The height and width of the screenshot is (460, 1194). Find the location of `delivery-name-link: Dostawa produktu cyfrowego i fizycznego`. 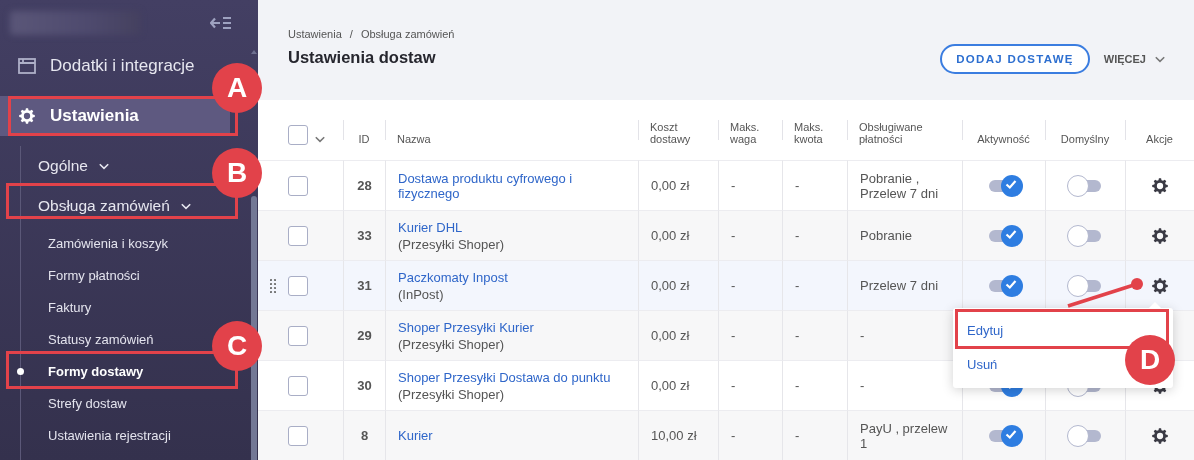

delivery-name-link: Dostawa produktu cyfrowego i fizycznego is located at coordinates (514, 185).